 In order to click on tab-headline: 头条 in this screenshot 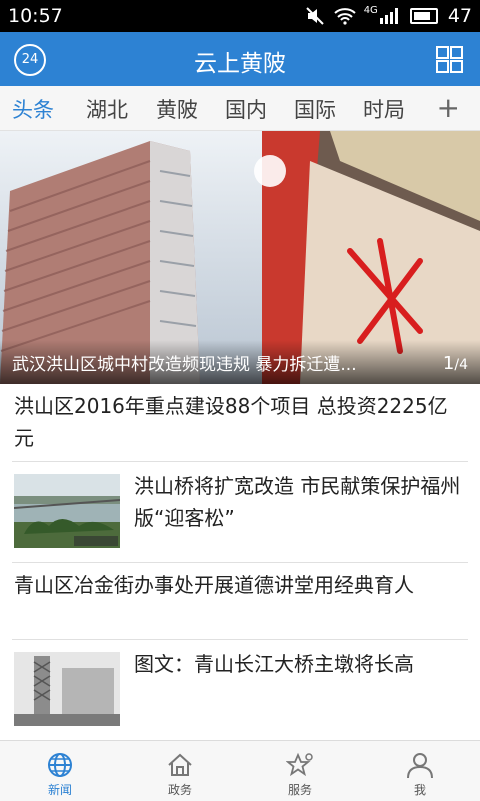, I will do `click(33, 109)`.